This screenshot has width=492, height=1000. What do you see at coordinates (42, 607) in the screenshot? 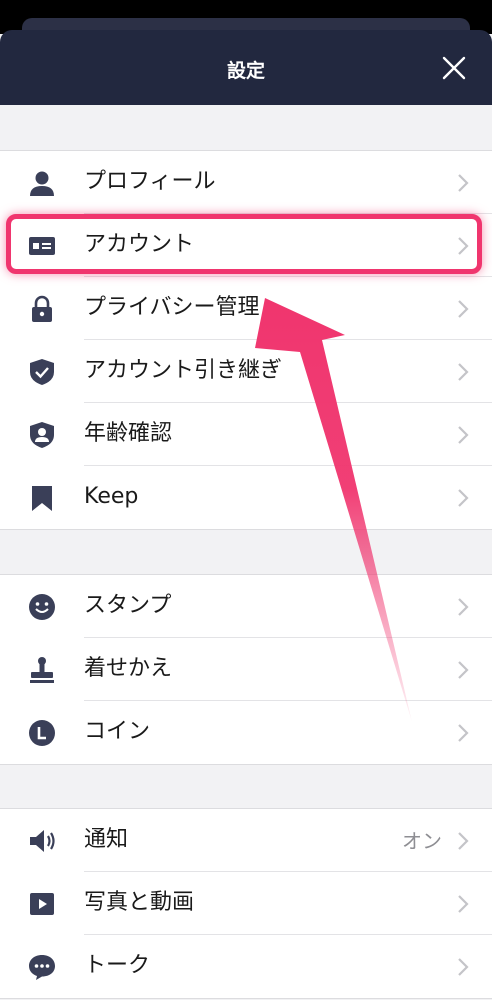
I see `smiley-icon` at bounding box center [42, 607].